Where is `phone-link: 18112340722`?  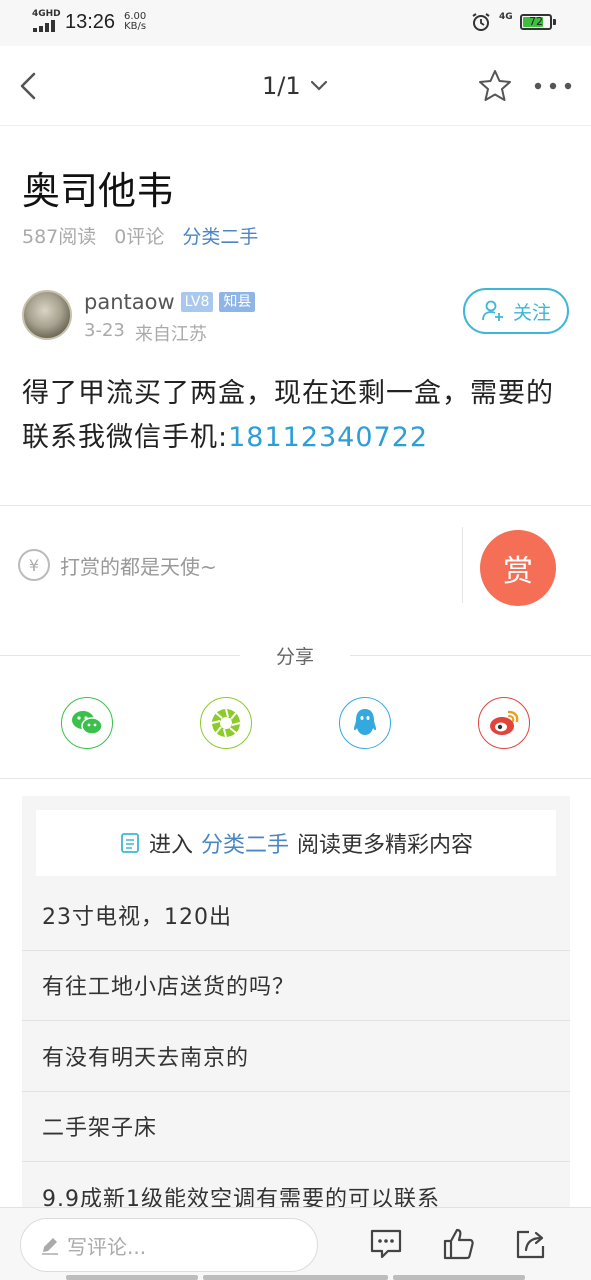
phone-link: 18112340722 is located at coordinates (328, 437).